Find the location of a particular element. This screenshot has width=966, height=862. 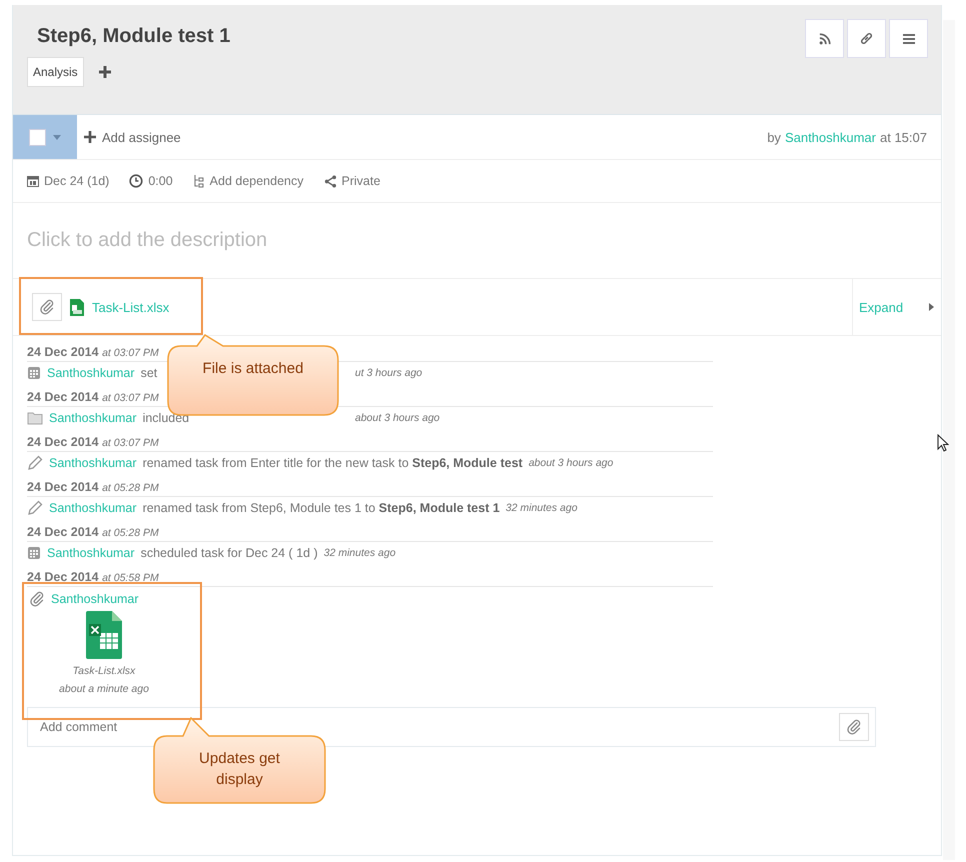

time-ago: ut 3 hours ago is located at coordinates (388, 373).